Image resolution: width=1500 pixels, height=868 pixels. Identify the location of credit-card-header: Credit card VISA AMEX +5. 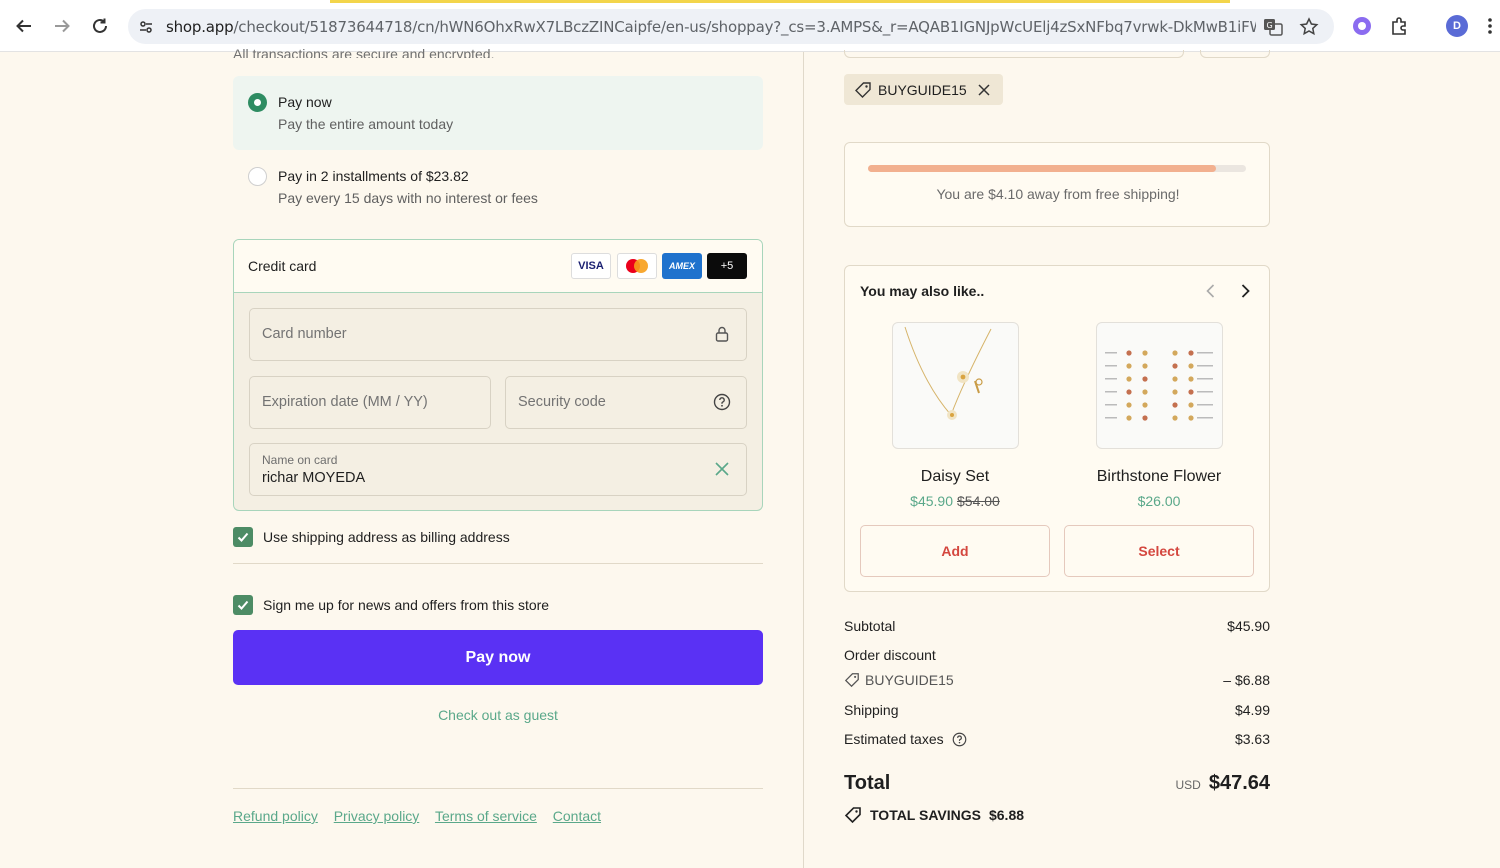
(498, 266).